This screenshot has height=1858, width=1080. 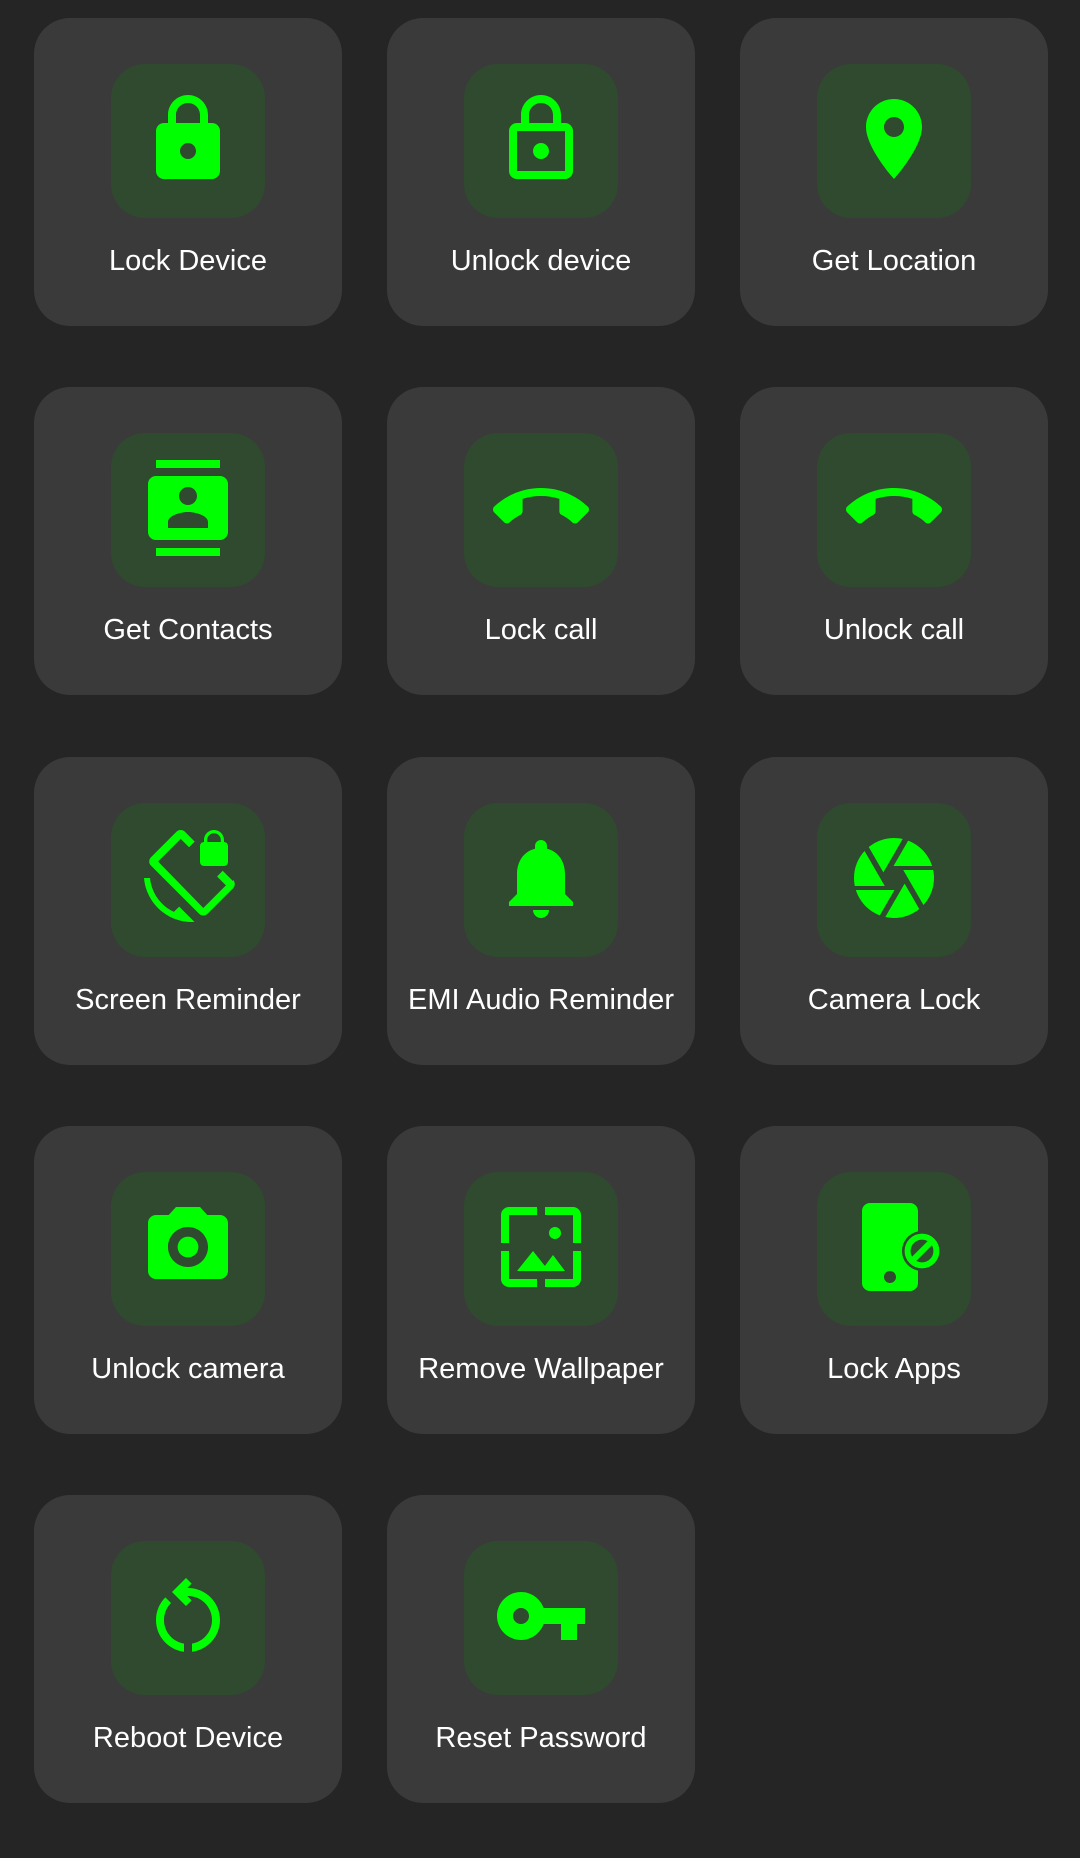 I want to click on get-contacts-button: Get Contacts, so click(x=188, y=541).